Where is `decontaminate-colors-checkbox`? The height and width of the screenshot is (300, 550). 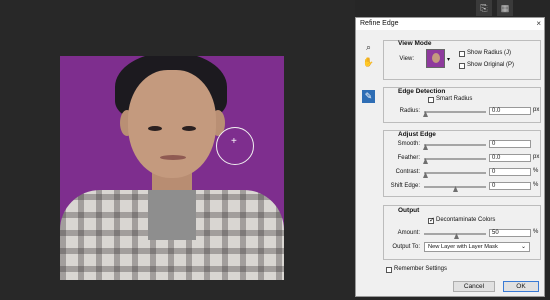 decontaminate-colors-checkbox is located at coordinates (431, 220).